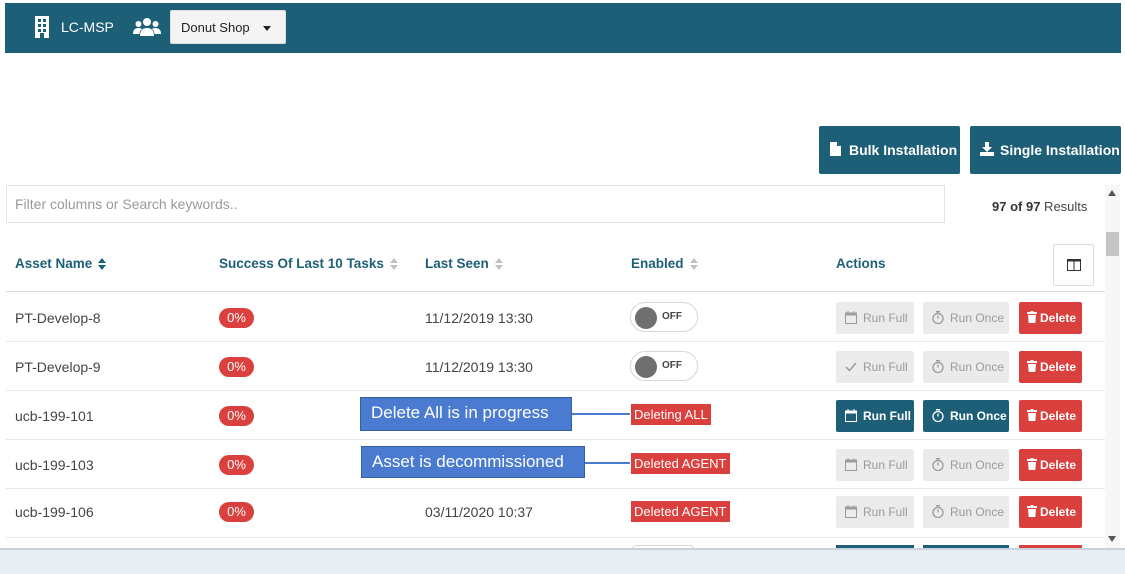  What do you see at coordinates (851, 367) in the screenshot?
I see `check-icon` at bounding box center [851, 367].